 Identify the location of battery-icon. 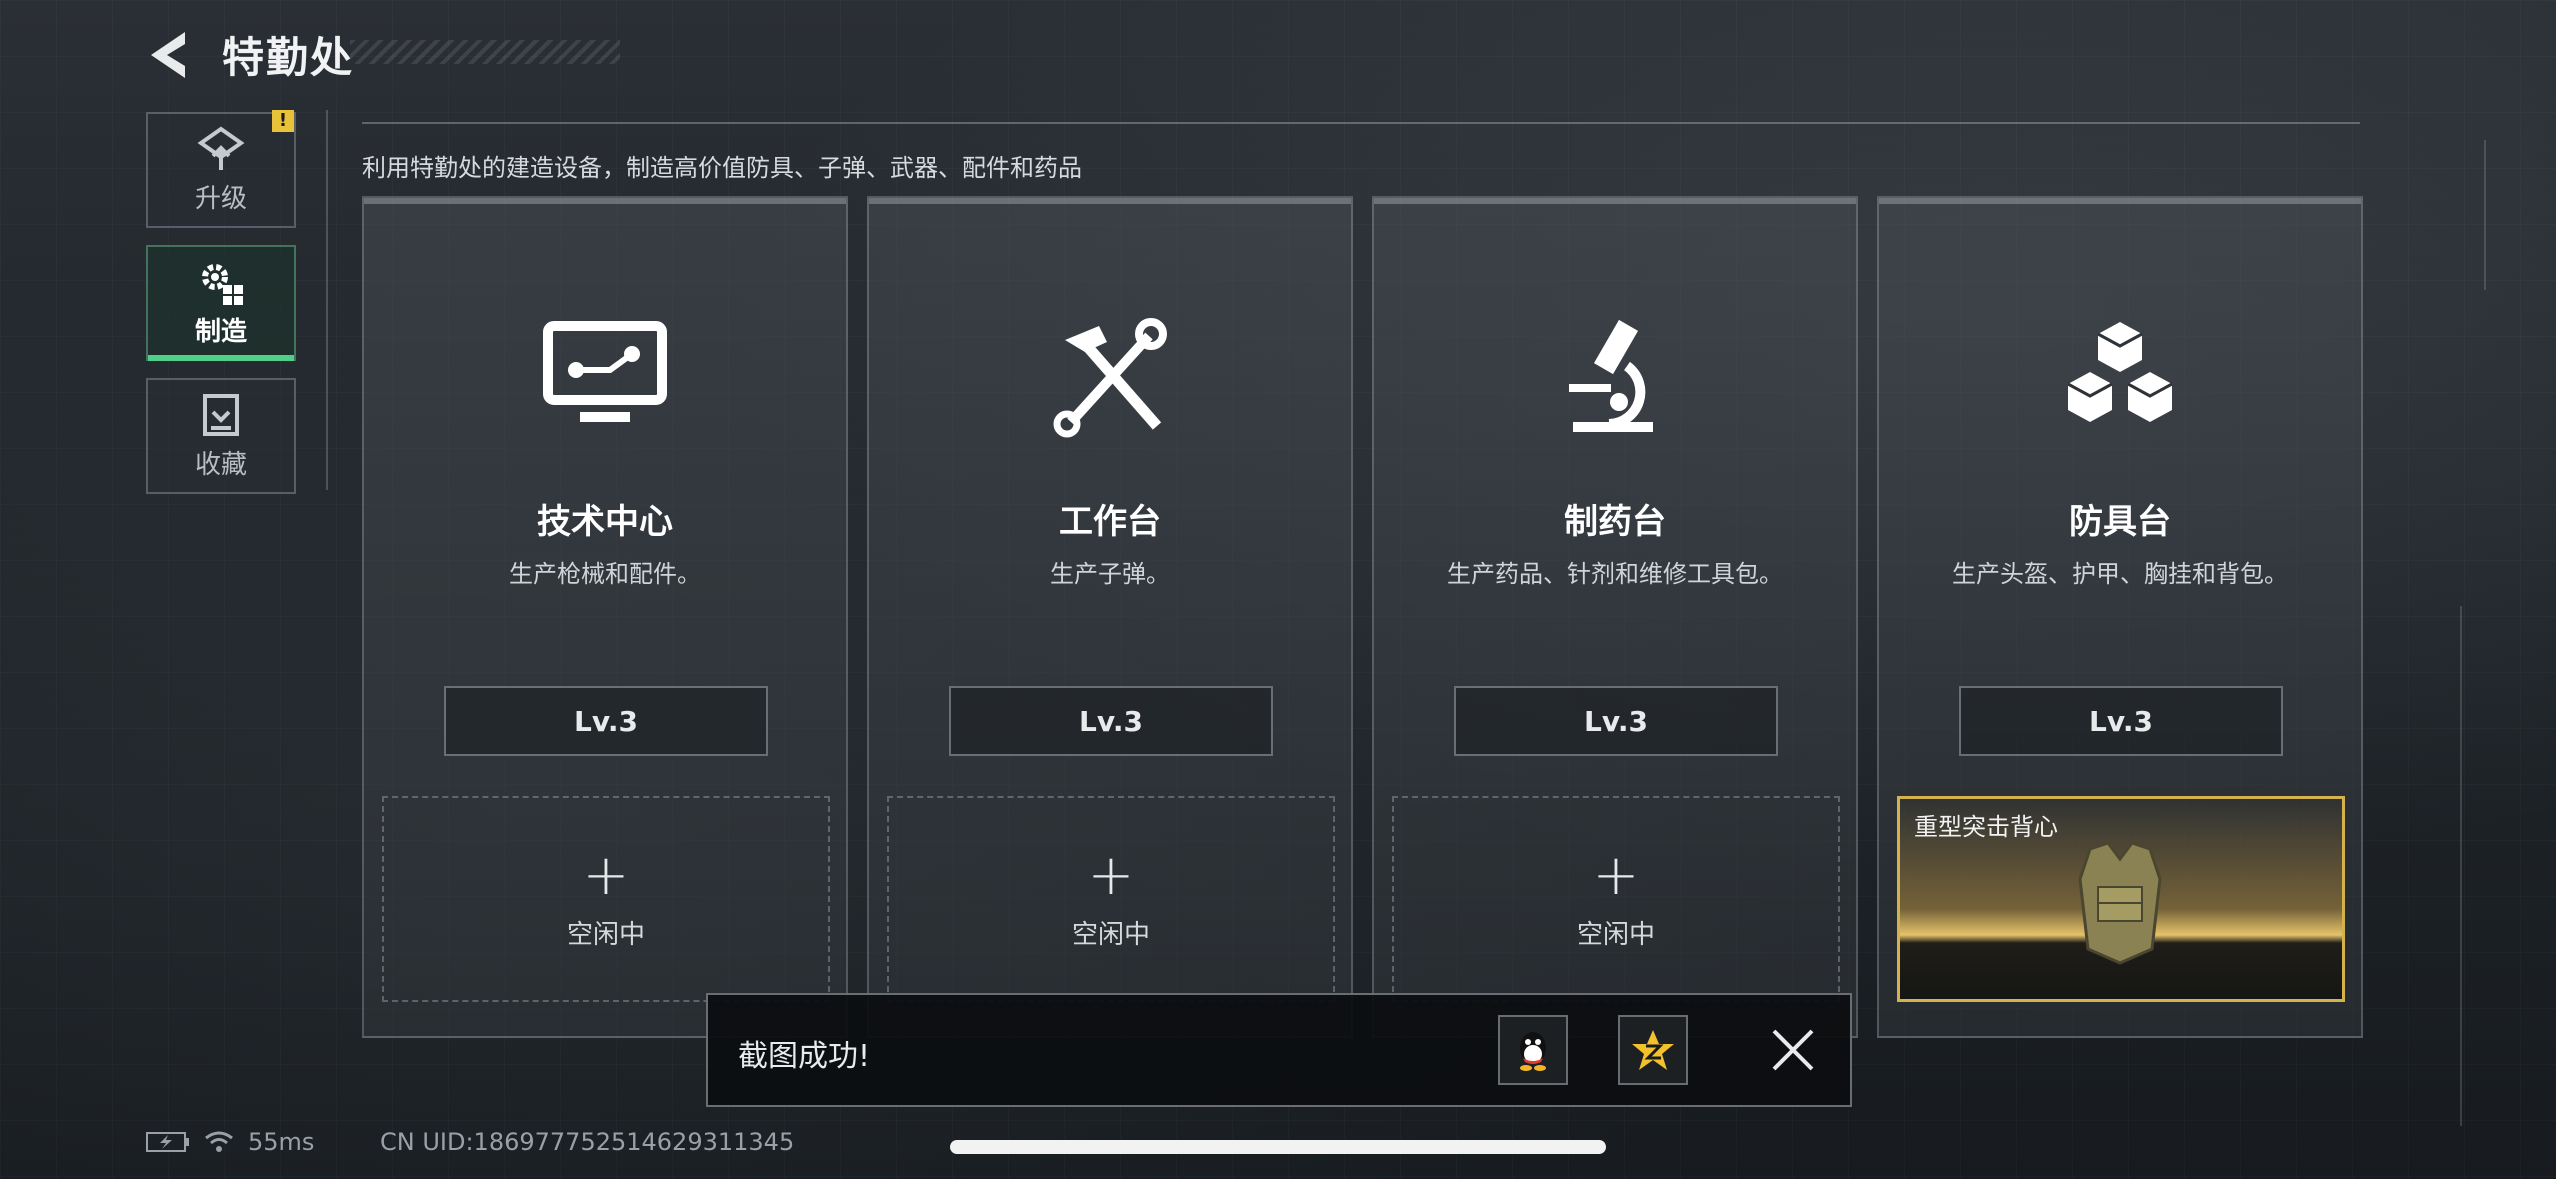
(167, 1142).